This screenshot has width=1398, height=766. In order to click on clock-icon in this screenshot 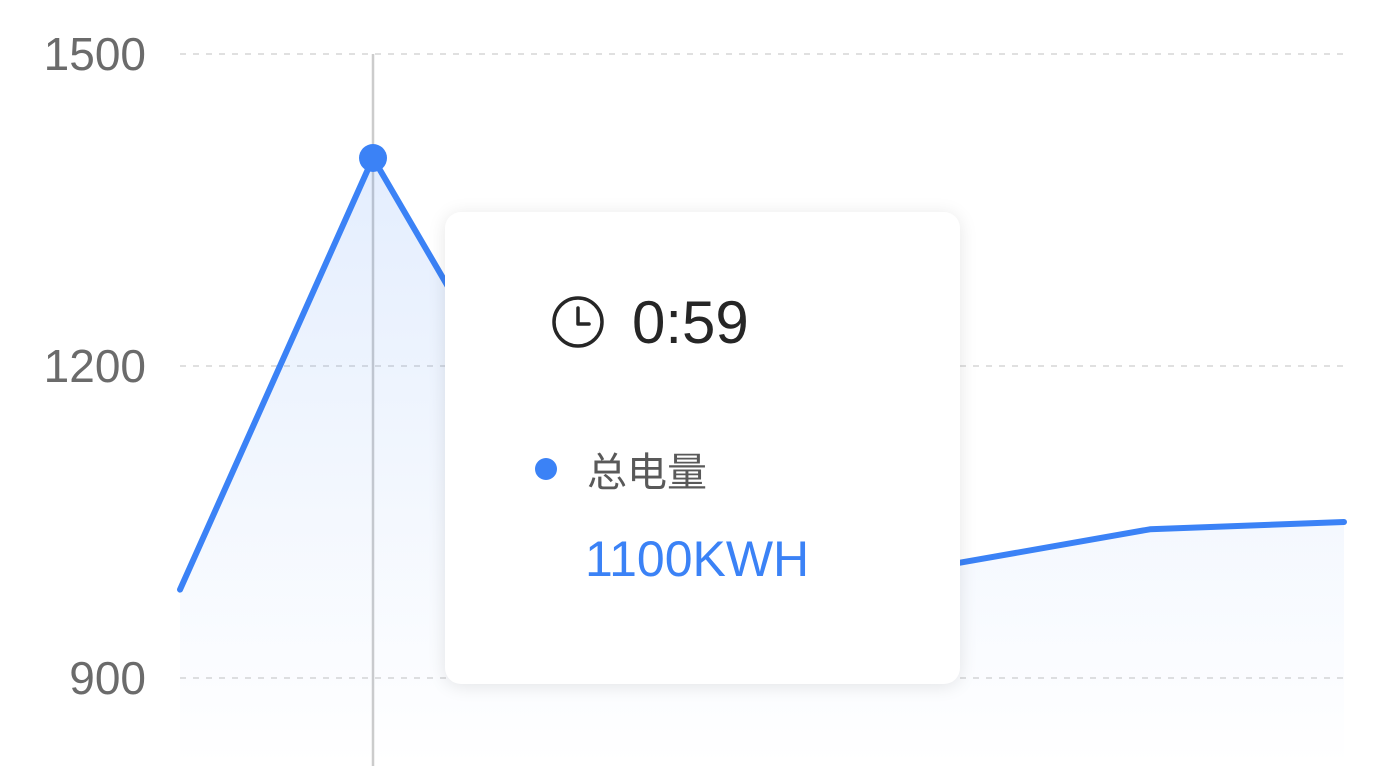, I will do `click(578, 322)`.